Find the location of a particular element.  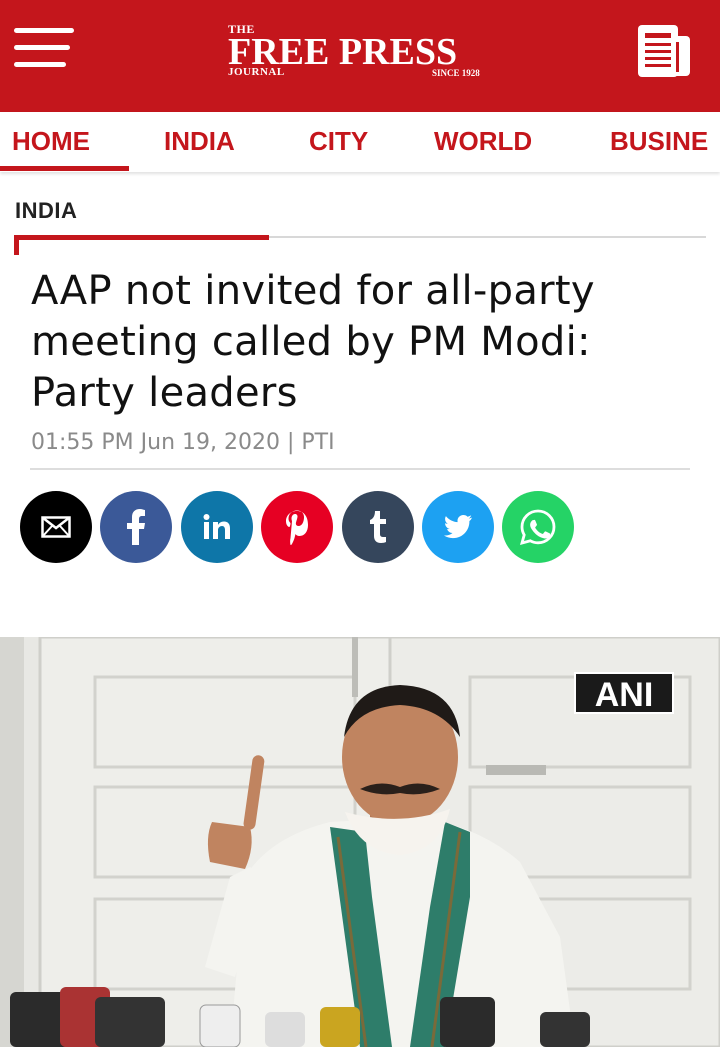

share-email-button is located at coordinates (56, 527).